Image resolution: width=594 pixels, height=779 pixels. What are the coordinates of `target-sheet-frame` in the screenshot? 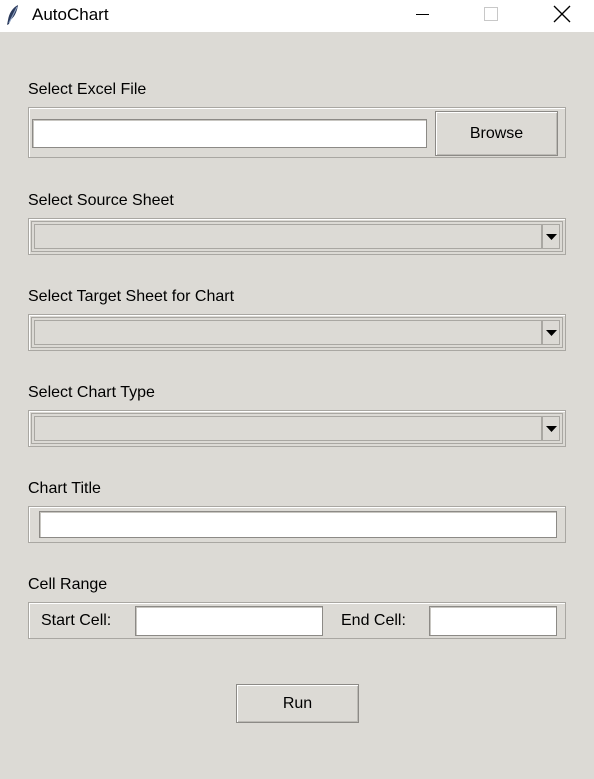 It's located at (297, 332).